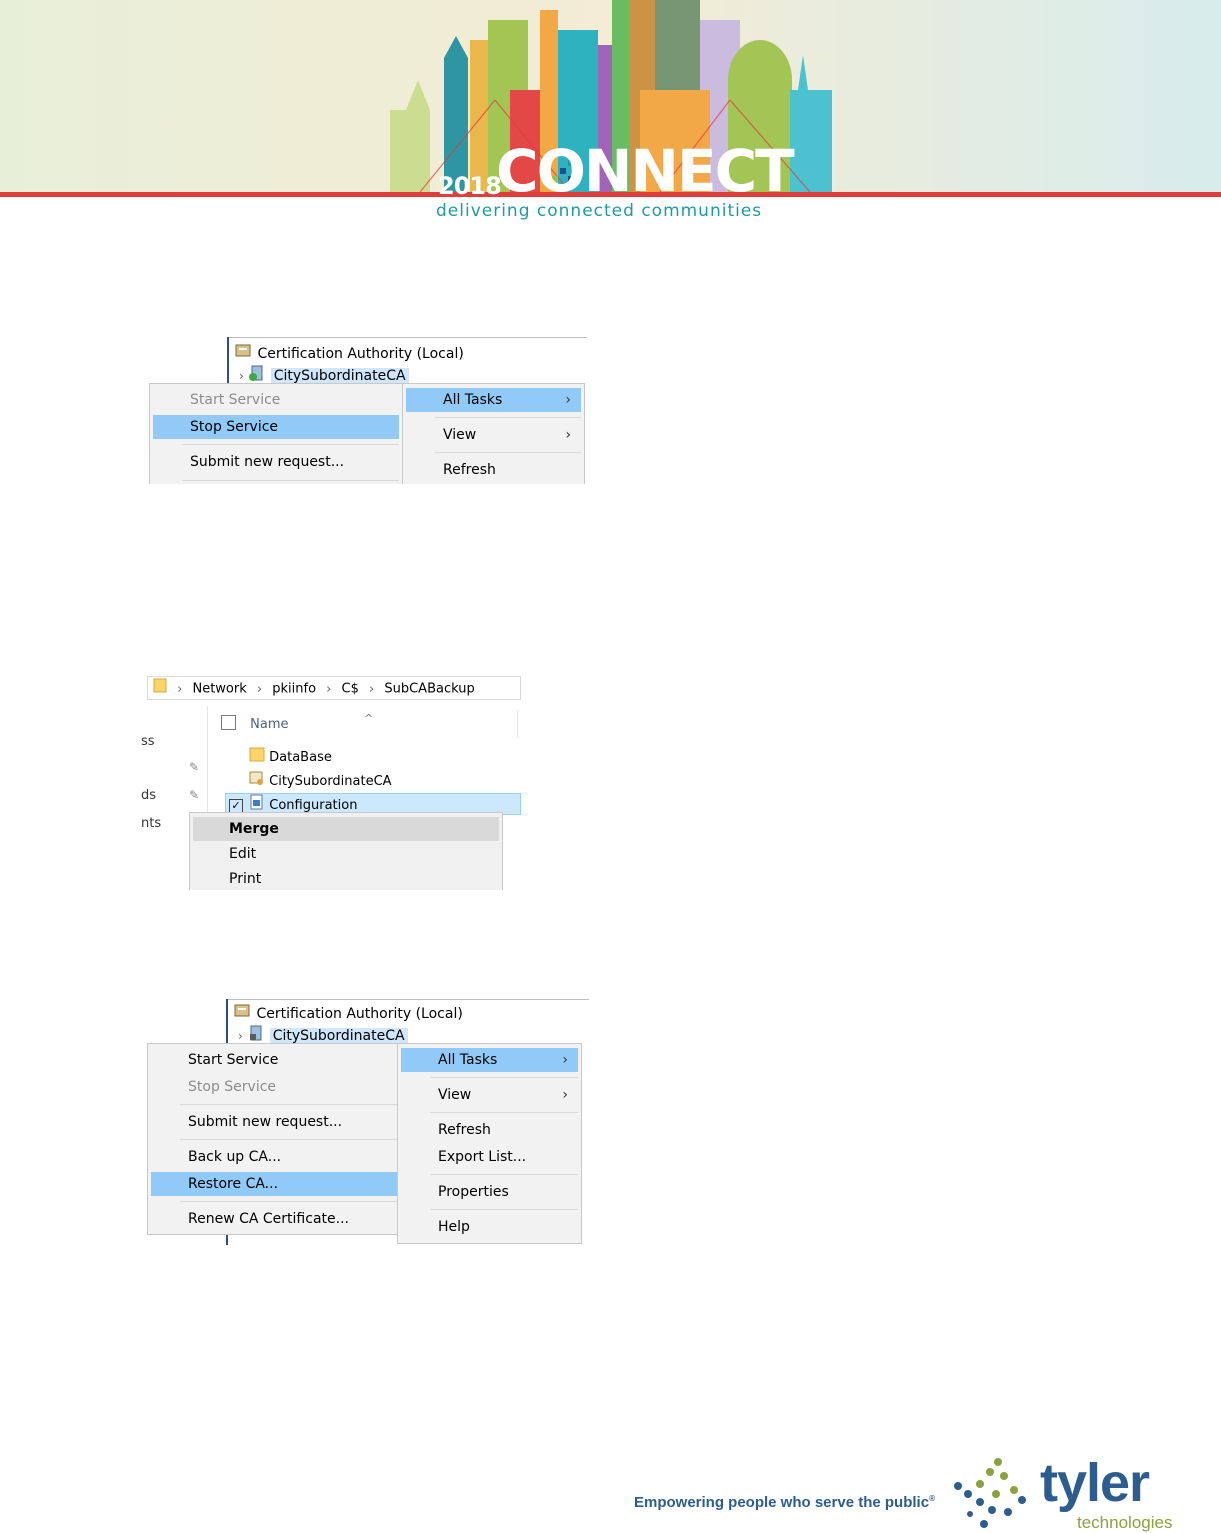 The image size is (1221, 1533). What do you see at coordinates (470, 186) in the screenshot?
I see `banner-year: 2018` at bounding box center [470, 186].